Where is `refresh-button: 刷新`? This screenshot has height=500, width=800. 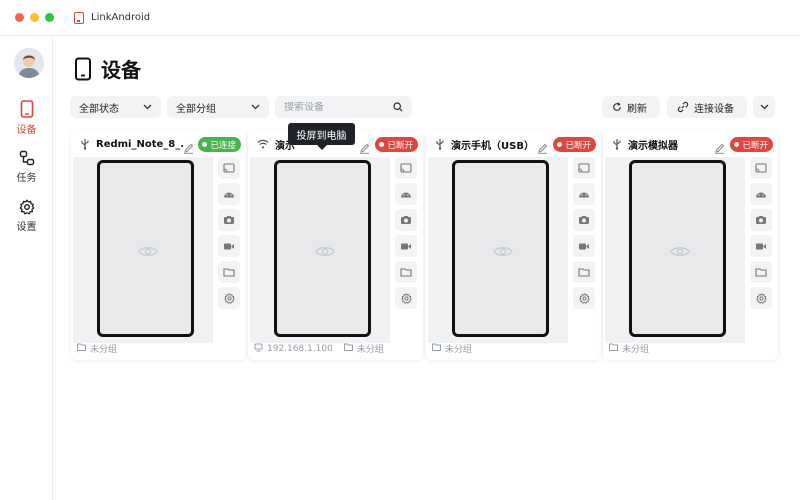
refresh-button: 刷新 is located at coordinates (631, 107).